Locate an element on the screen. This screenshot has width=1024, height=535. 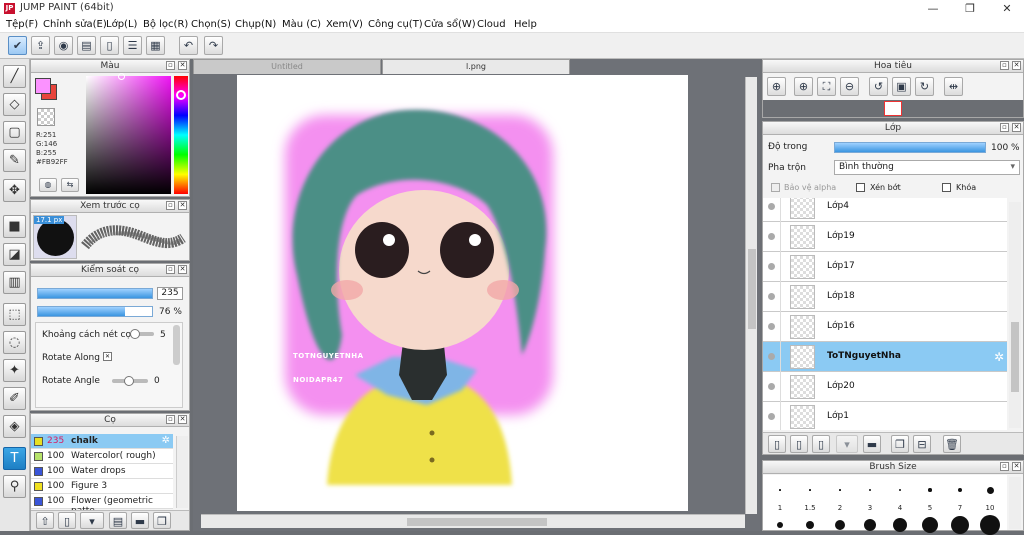
spacing-slider is located at coordinates (142, 334).